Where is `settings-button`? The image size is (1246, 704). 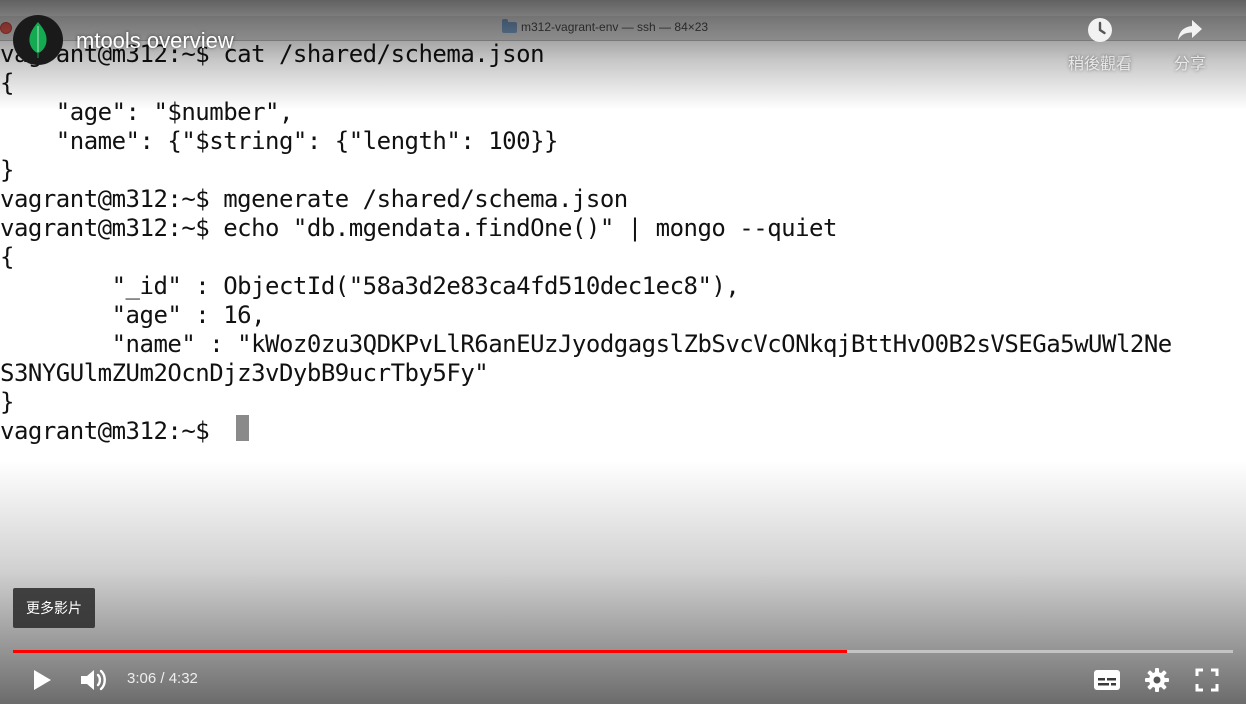
settings-button is located at coordinates (1157, 680).